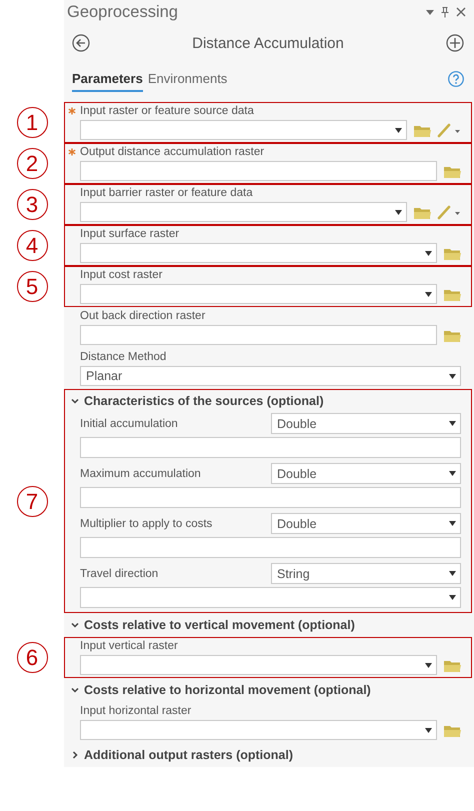 The height and width of the screenshot is (811, 474). I want to click on callout-number: 1, so click(32, 122).